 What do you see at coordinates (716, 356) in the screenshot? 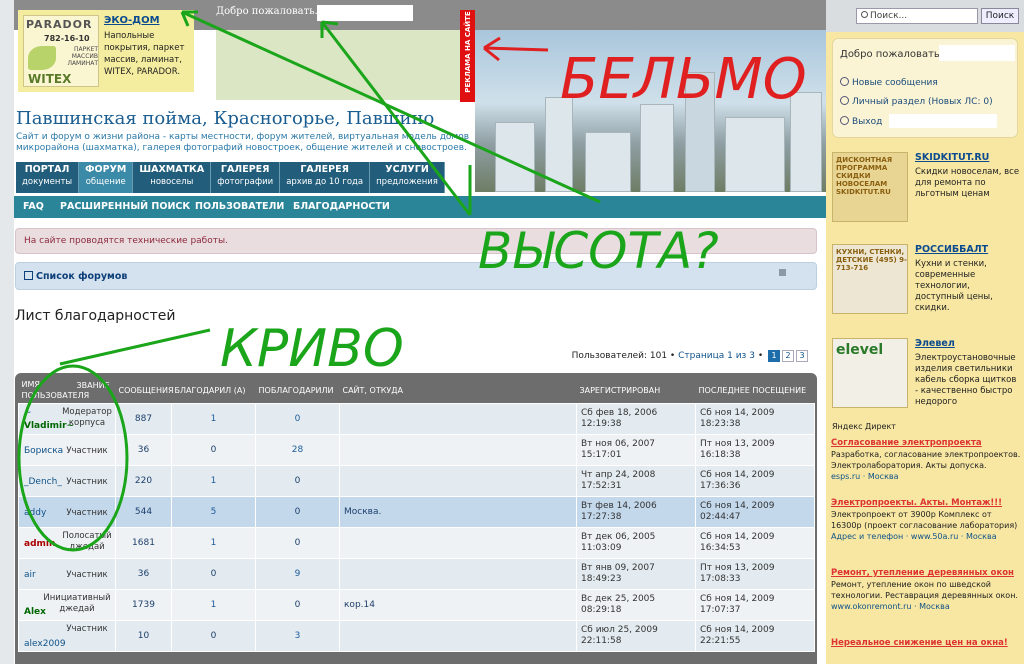
I see `page-of: Страница 1 из 3` at bounding box center [716, 356].